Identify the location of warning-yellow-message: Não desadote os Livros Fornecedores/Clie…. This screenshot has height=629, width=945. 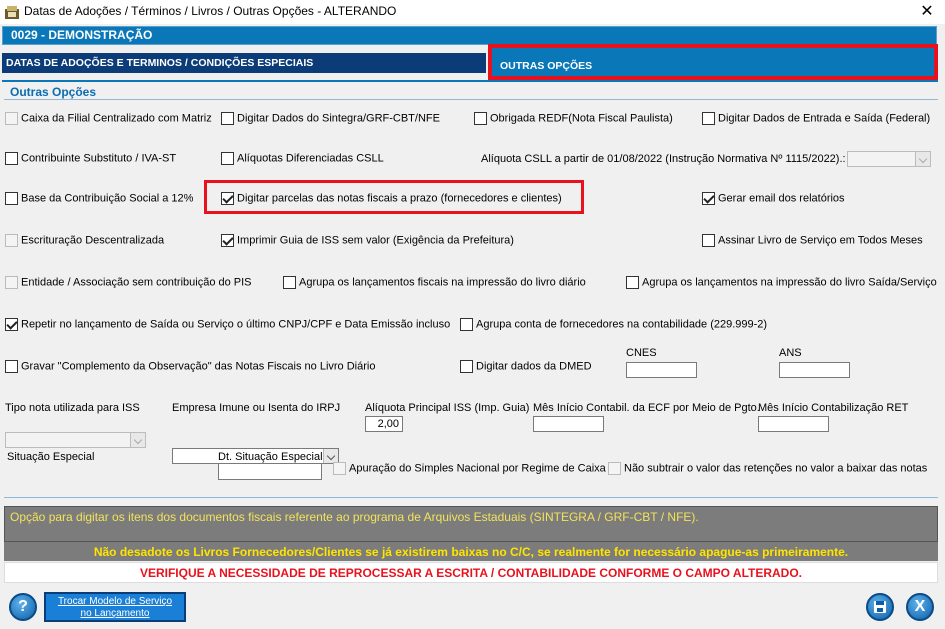
(471, 552).